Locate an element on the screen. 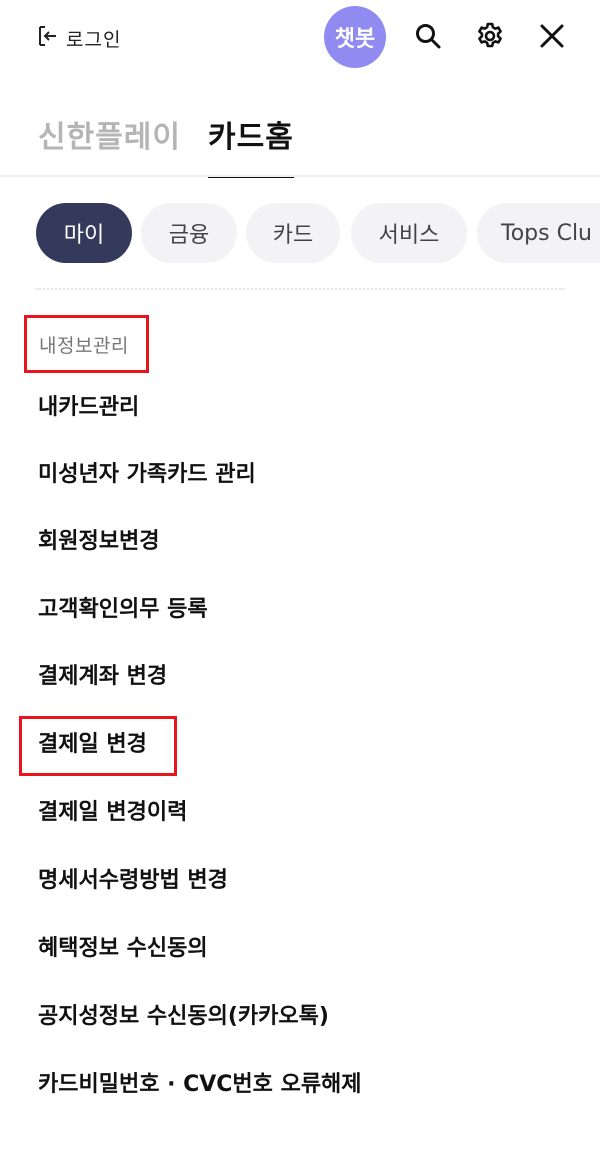 This screenshot has height=1175, width=600. menu-item-my-card: 내카드관리 is located at coordinates (88, 408).